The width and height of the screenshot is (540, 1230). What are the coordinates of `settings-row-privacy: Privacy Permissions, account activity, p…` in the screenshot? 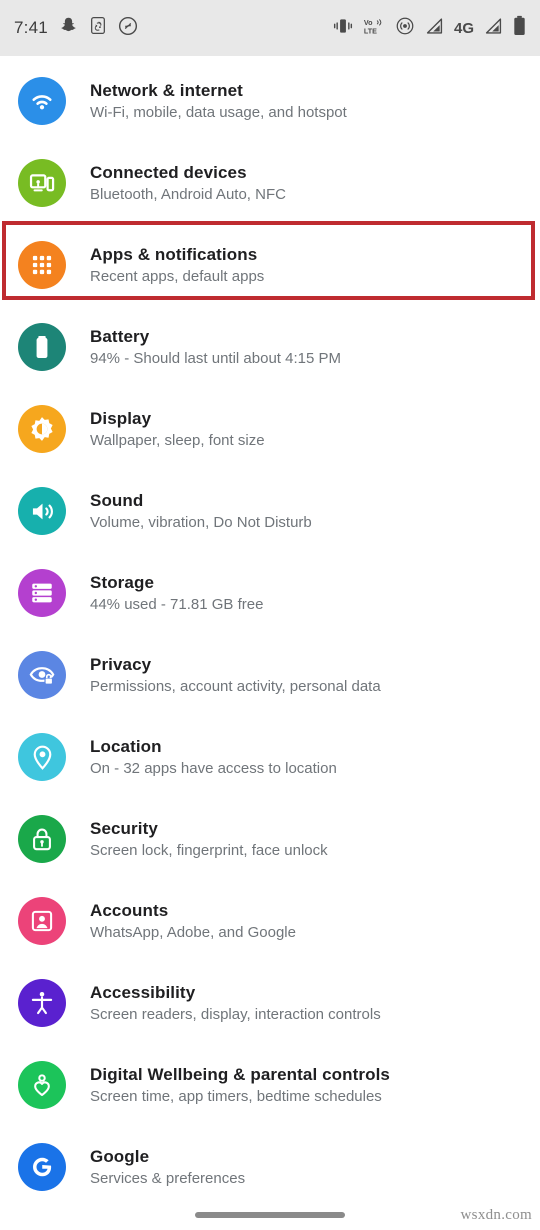 It's located at (270, 675).